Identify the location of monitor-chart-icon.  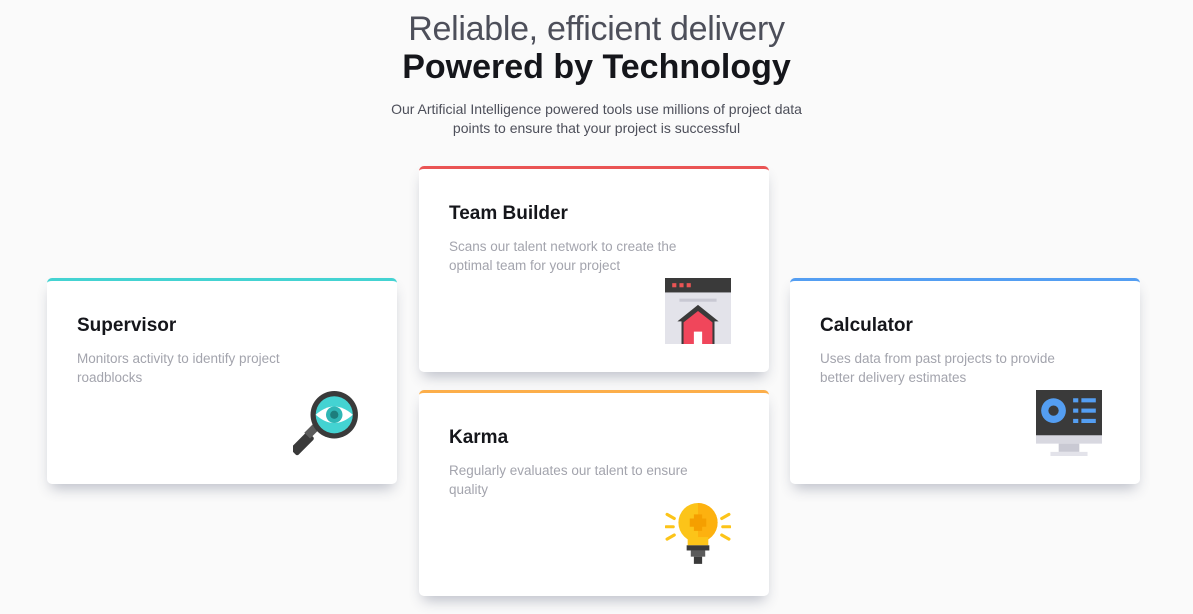
(1069, 423).